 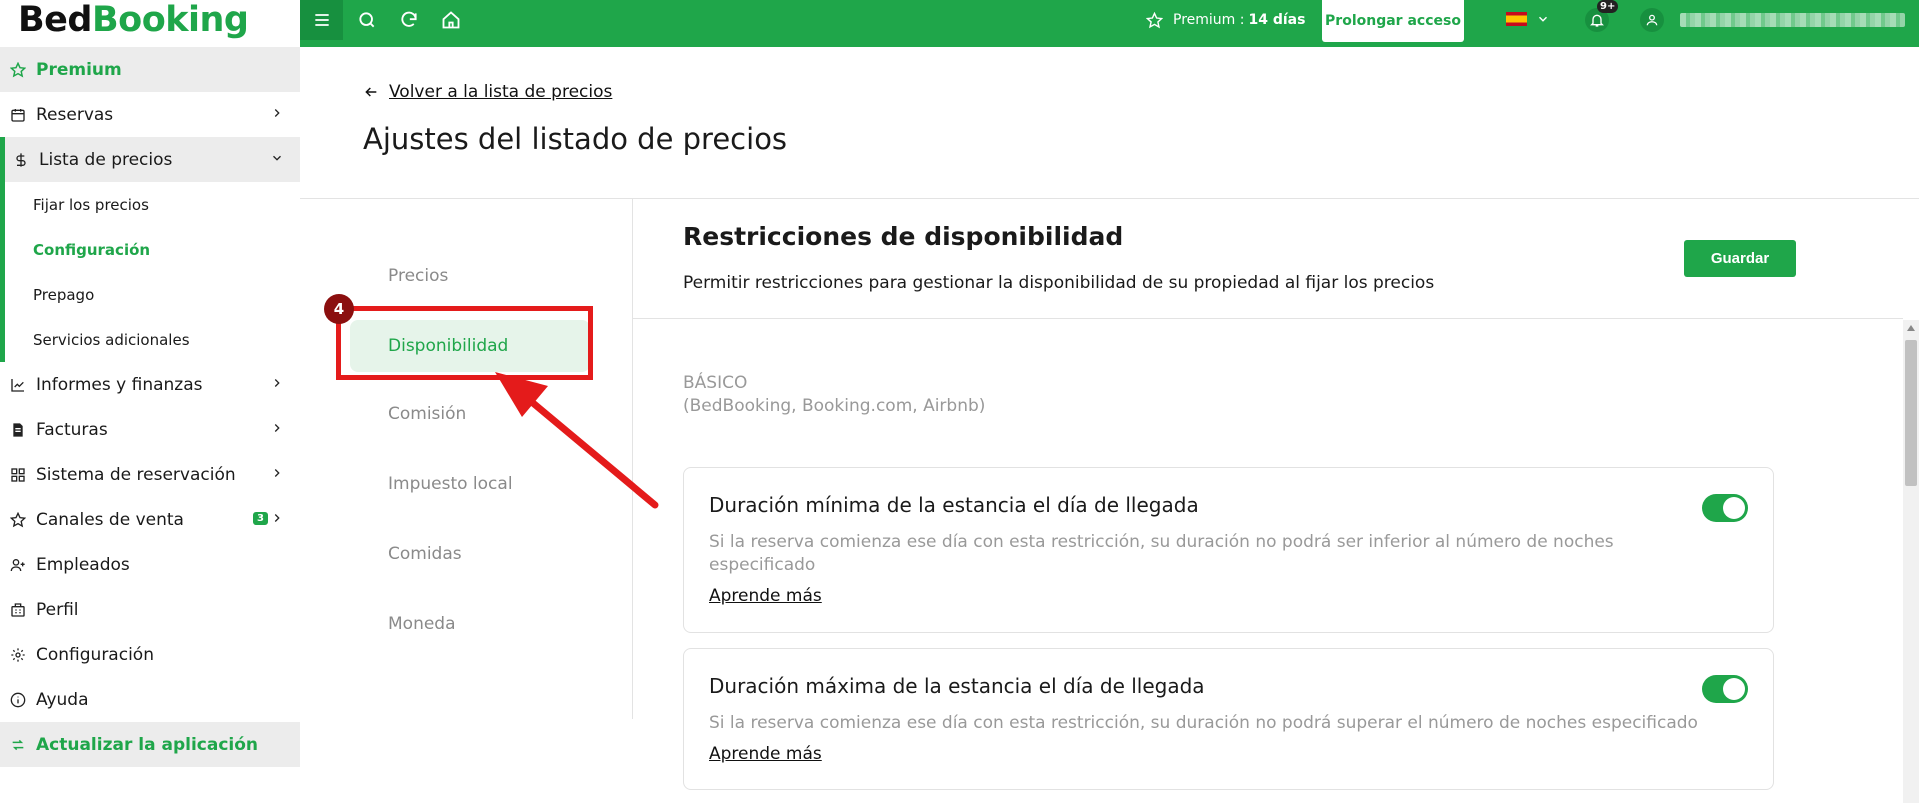 I want to click on premium-label: Premium :, so click(x=1209, y=20).